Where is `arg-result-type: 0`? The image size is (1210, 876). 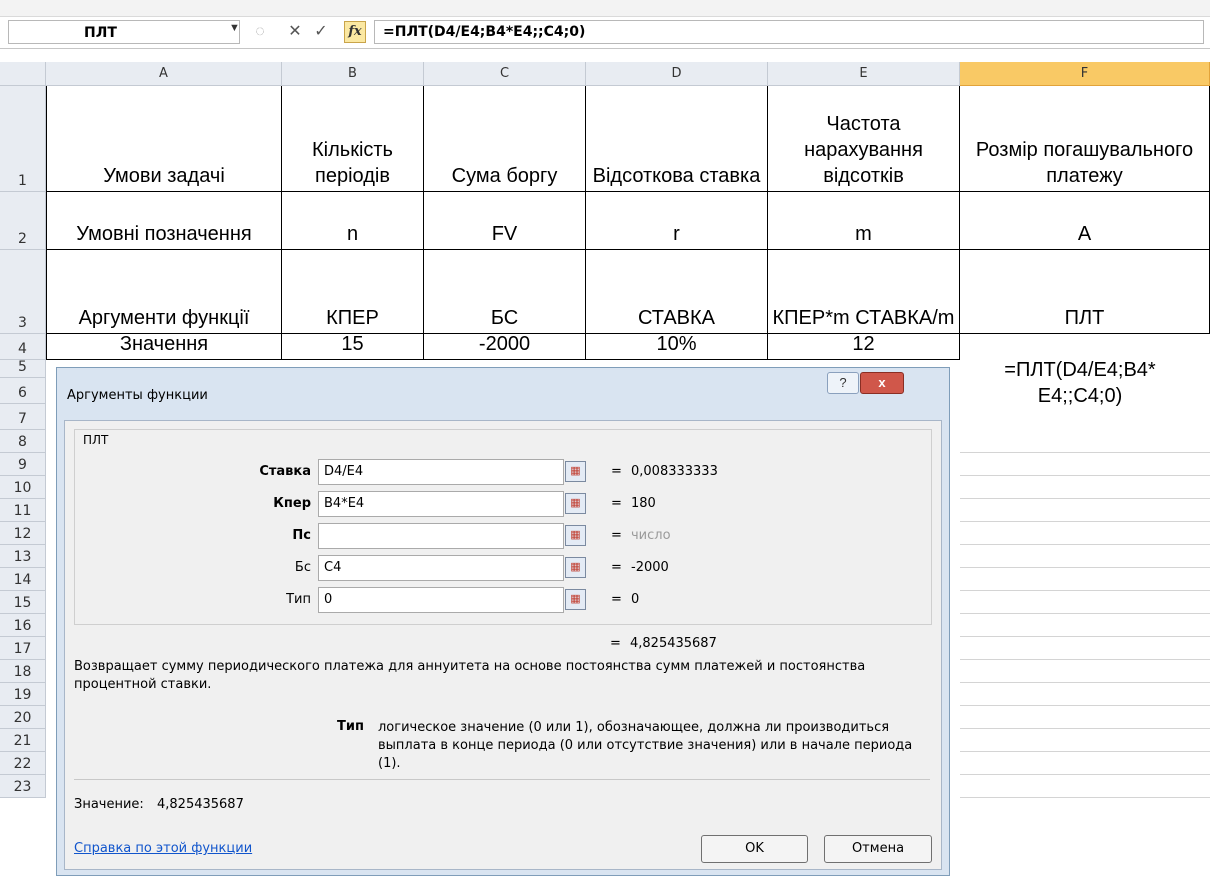
arg-result-type: 0 is located at coordinates (635, 599).